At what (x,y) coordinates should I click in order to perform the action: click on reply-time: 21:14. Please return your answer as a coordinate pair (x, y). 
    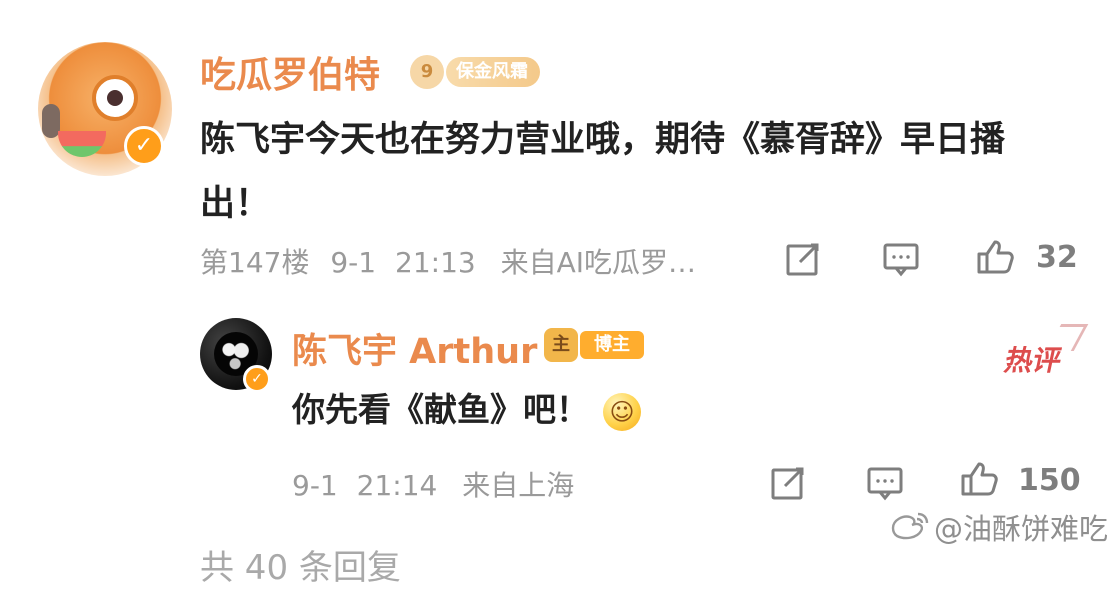
    Looking at the image, I should click on (397, 485).